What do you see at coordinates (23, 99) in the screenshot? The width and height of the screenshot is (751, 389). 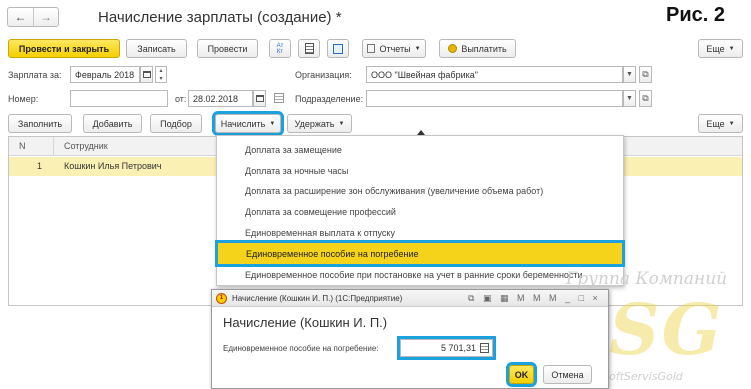 I see `number-label: Номер:` at bounding box center [23, 99].